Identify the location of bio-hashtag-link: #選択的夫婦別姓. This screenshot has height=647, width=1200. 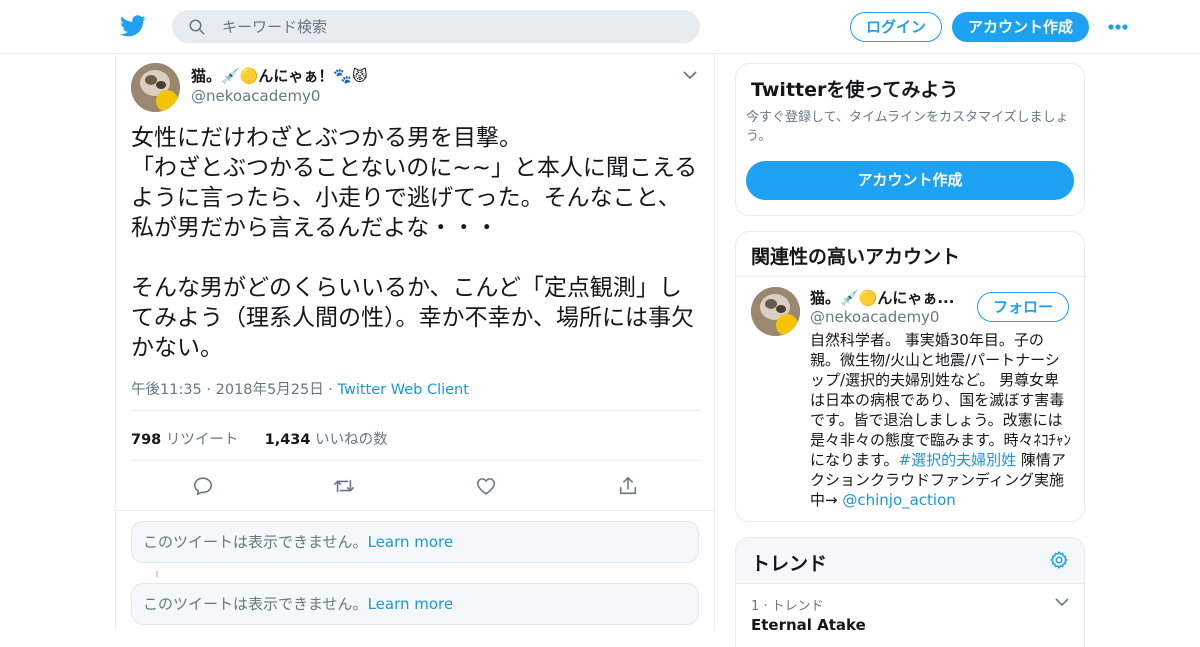
(958, 460).